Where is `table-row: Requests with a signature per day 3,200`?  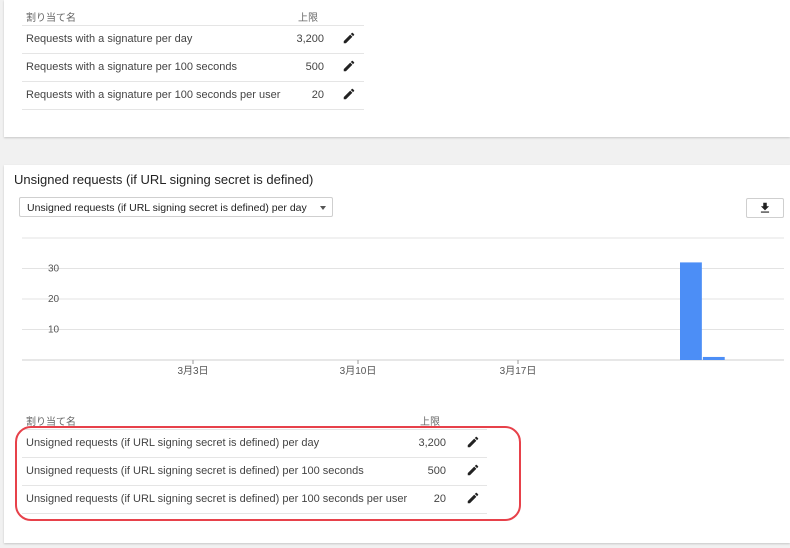
table-row: Requests with a signature per day 3,200 is located at coordinates (193, 39).